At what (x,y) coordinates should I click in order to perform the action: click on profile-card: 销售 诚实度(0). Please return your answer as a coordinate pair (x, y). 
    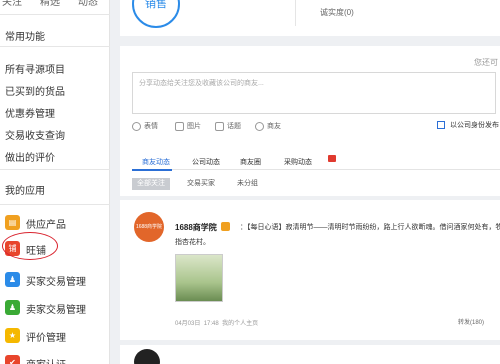
    Looking at the image, I should click on (310, 18).